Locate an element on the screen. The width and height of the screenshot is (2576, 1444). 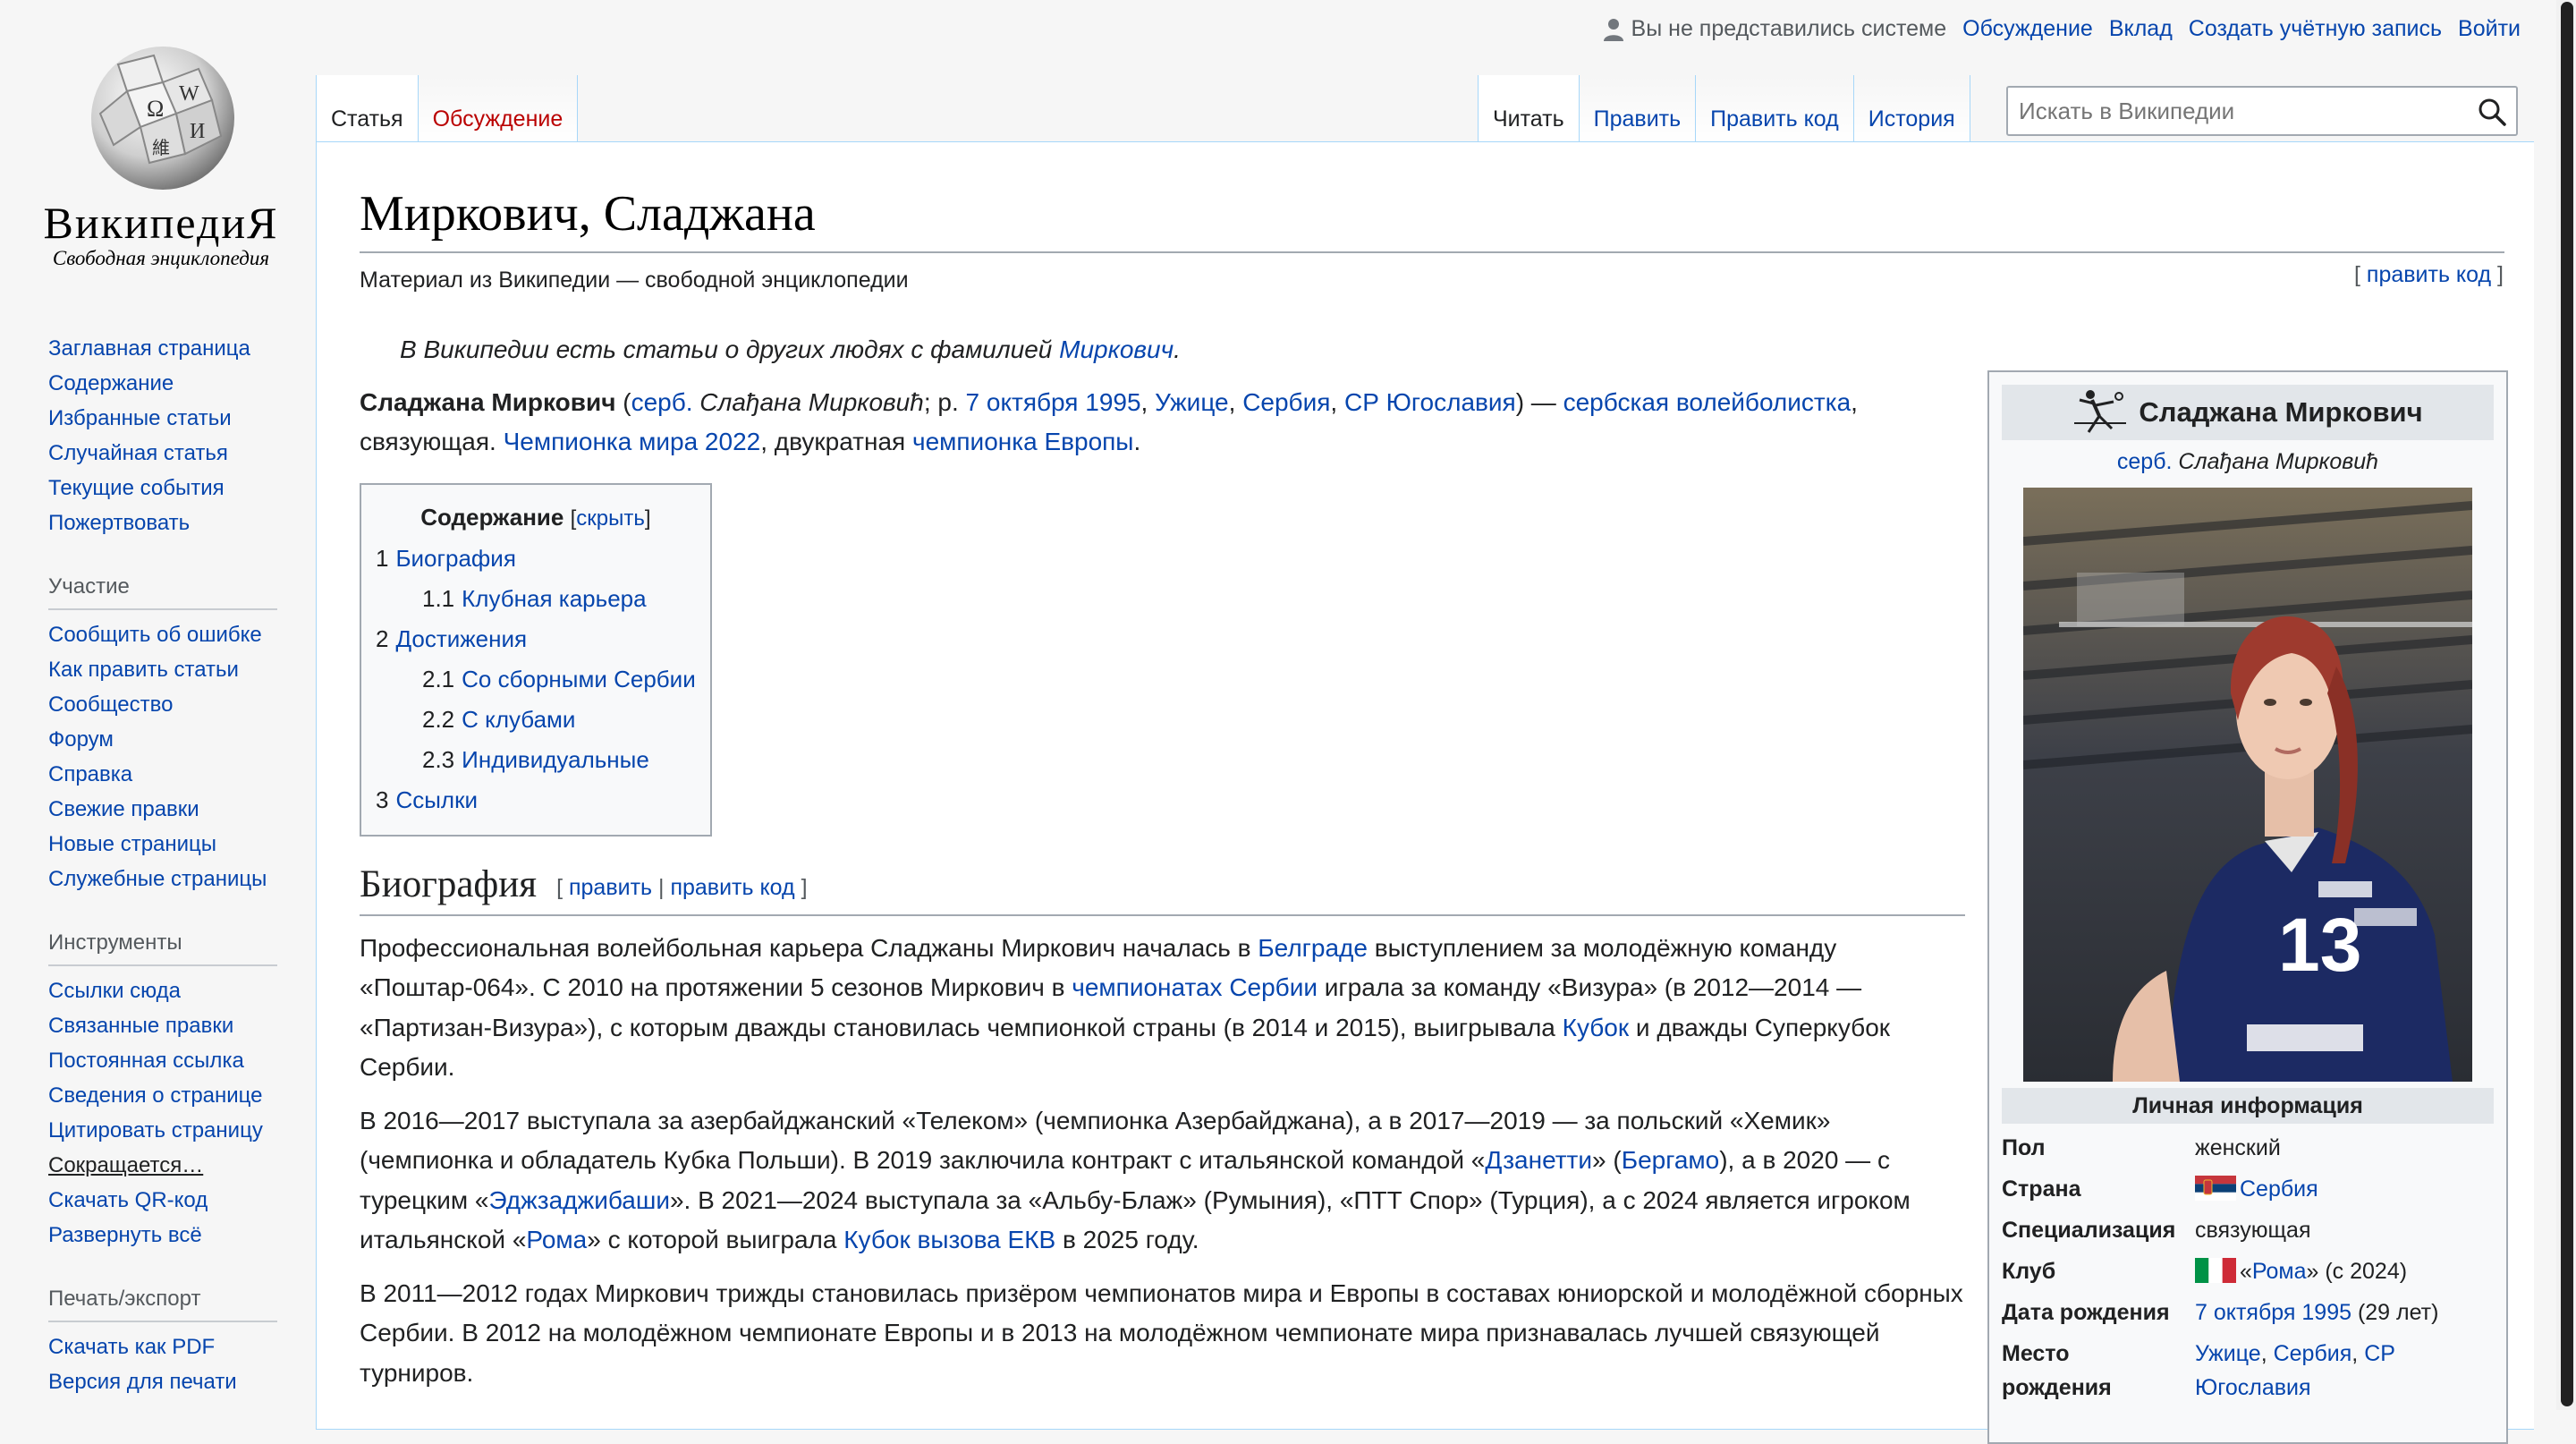
sidebar-item-help: Справка is located at coordinates (90, 774).